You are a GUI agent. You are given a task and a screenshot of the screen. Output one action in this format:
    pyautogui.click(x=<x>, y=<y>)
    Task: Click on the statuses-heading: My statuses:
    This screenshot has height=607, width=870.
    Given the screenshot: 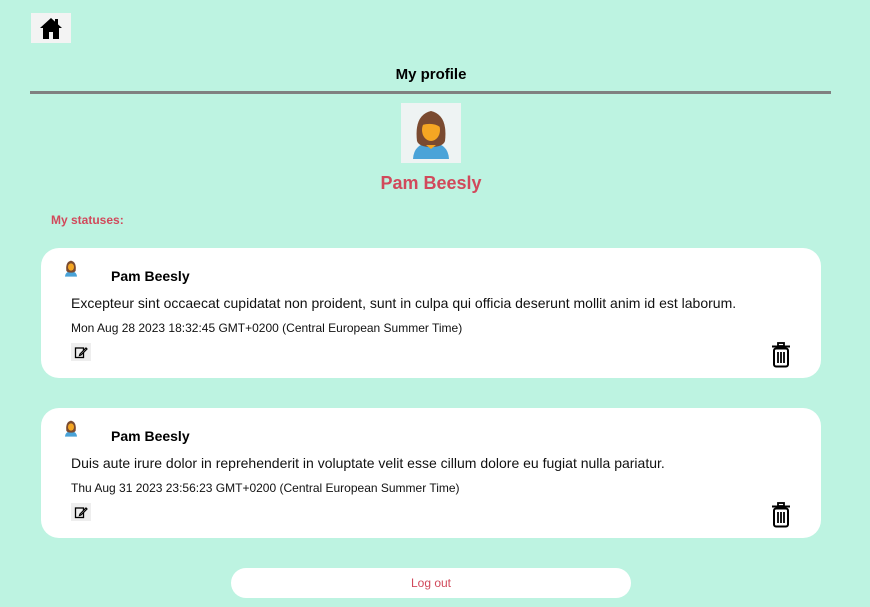 What is the action you would take?
    pyautogui.click(x=87, y=220)
    